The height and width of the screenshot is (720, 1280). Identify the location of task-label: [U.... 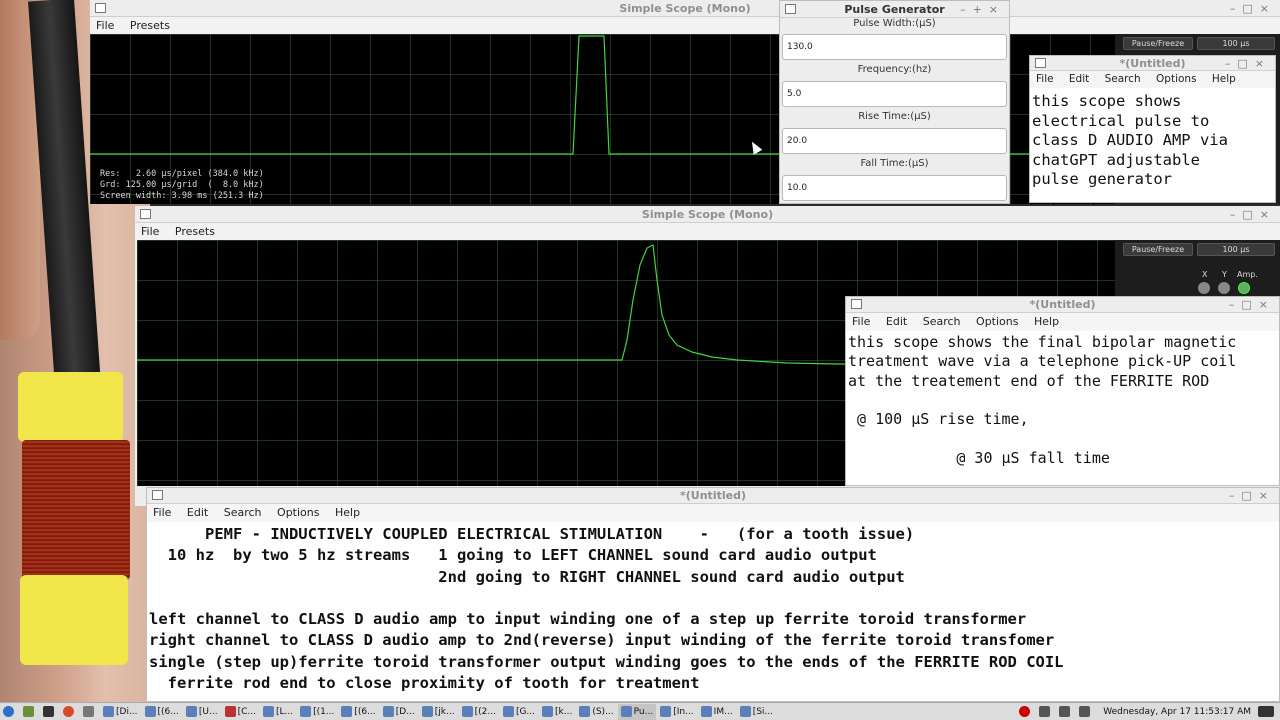
(208, 711).